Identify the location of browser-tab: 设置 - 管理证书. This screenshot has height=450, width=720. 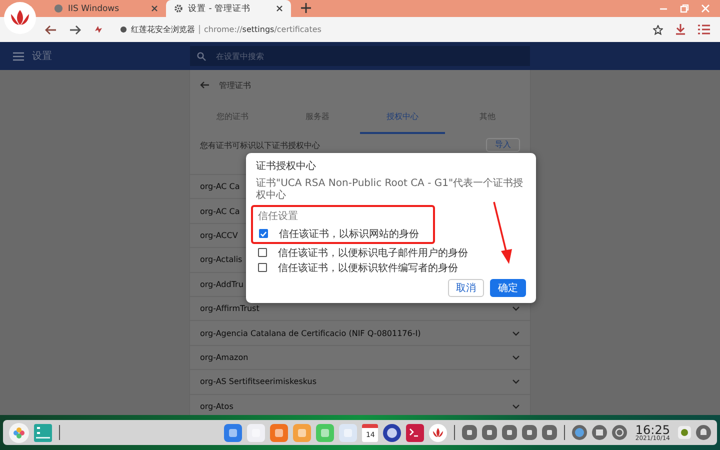
(228, 8).